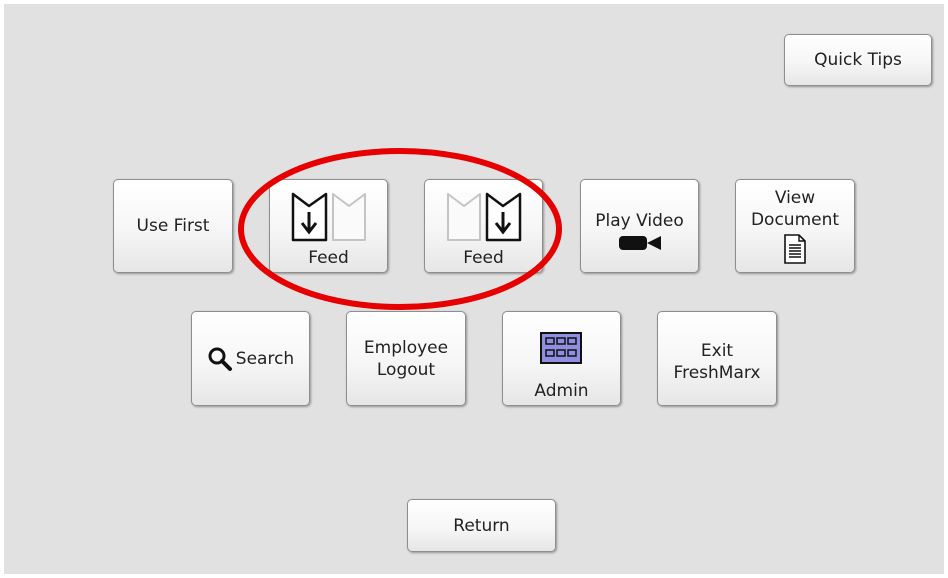 The width and height of the screenshot is (948, 578). Describe the element at coordinates (220, 359) in the screenshot. I see `magnifier-icon` at that location.